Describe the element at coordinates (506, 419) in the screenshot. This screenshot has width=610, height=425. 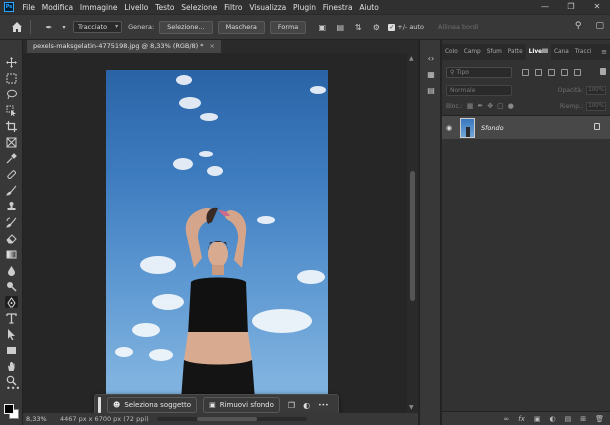
I see `link-layers-icon: ∞` at that location.